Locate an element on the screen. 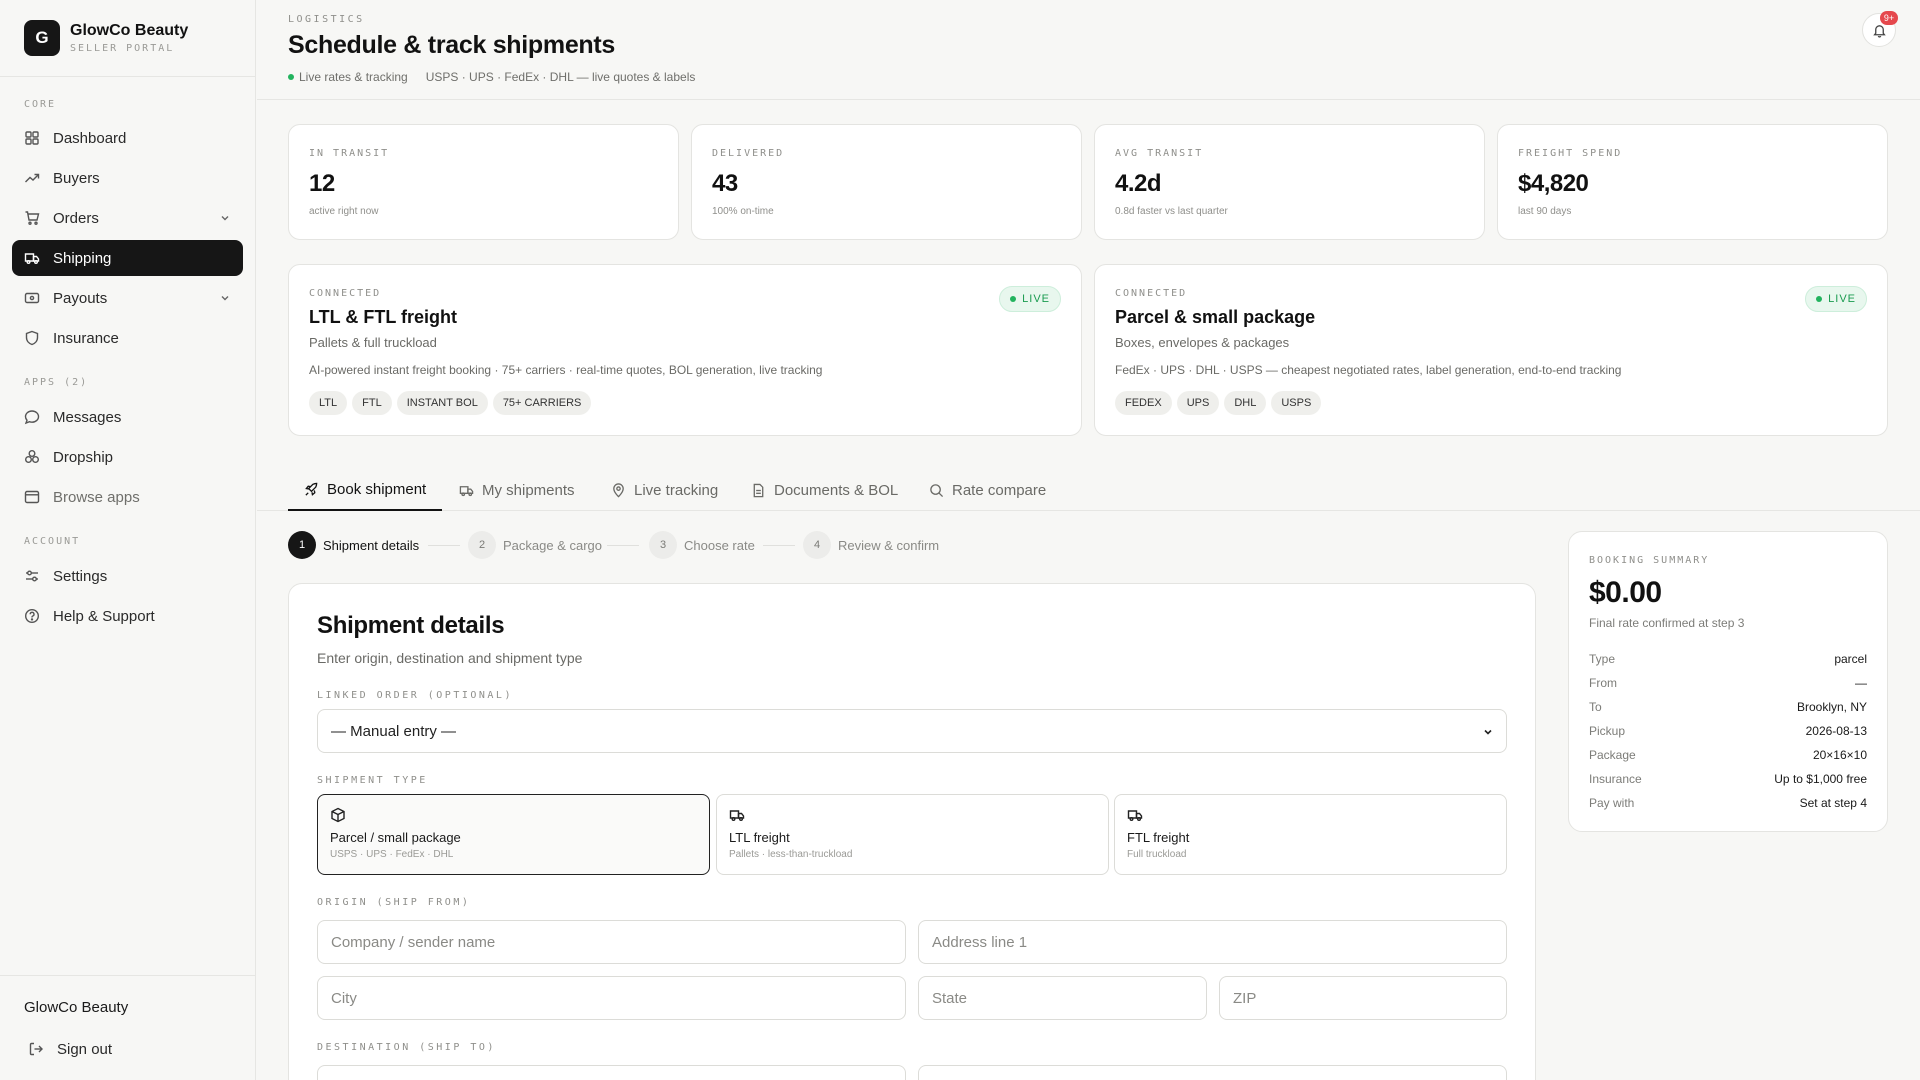 The height and width of the screenshot is (1080, 1920). sign-out-button: Sign out is located at coordinates (128, 1049).